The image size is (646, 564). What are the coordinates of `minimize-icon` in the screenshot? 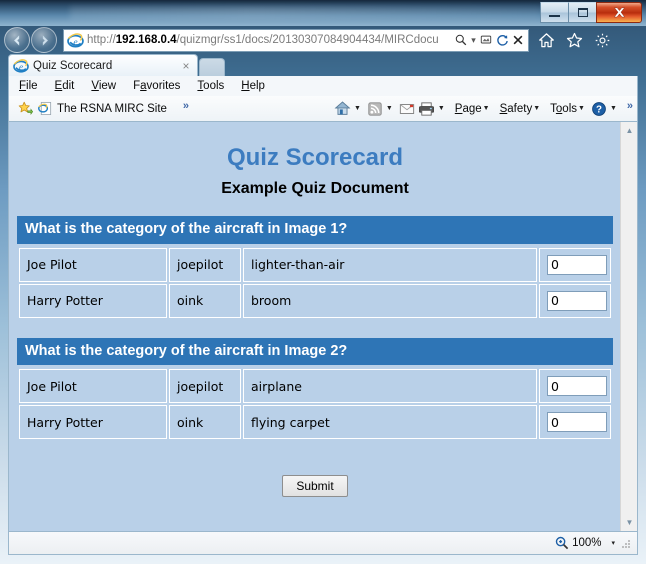 It's located at (554, 15).